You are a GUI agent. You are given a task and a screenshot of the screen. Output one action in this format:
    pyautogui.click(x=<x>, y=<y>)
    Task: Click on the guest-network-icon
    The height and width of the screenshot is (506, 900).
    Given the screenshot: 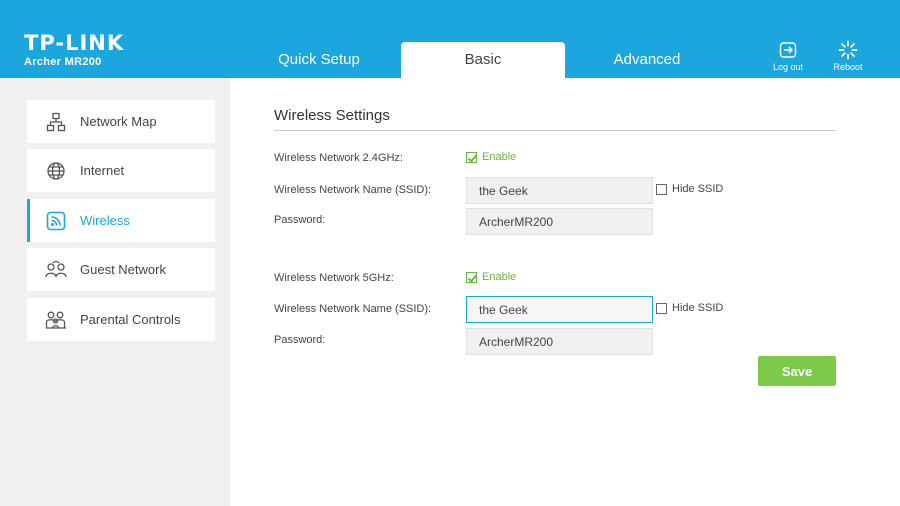 What is the action you would take?
    pyautogui.click(x=56, y=268)
    